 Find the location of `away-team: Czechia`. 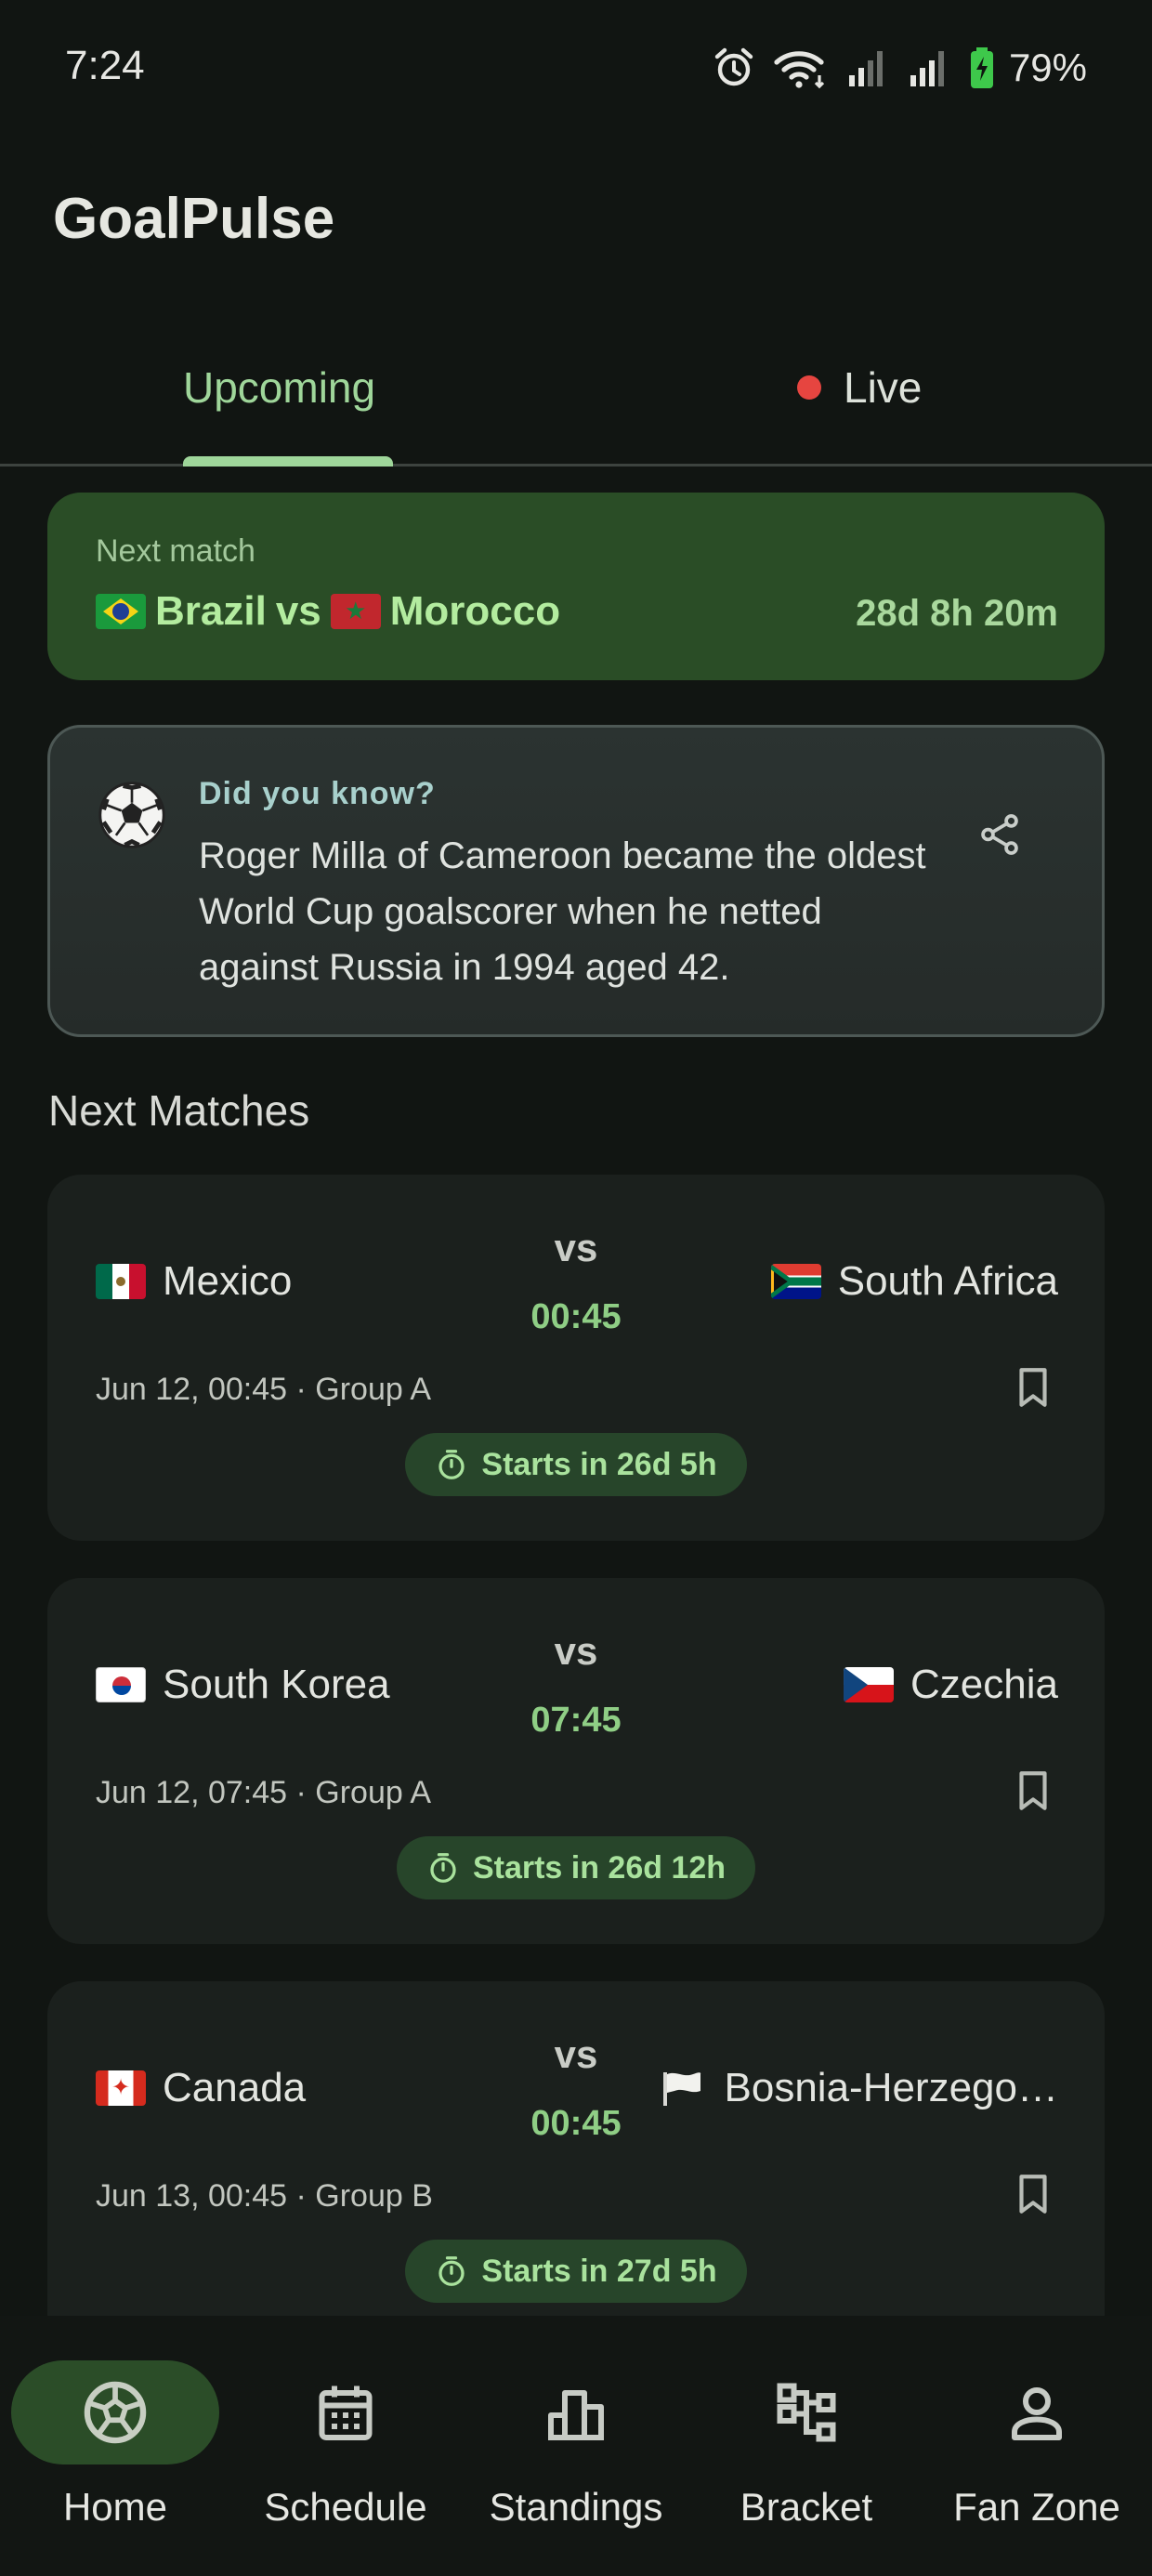

away-team: Czechia is located at coordinates (951, 1685).